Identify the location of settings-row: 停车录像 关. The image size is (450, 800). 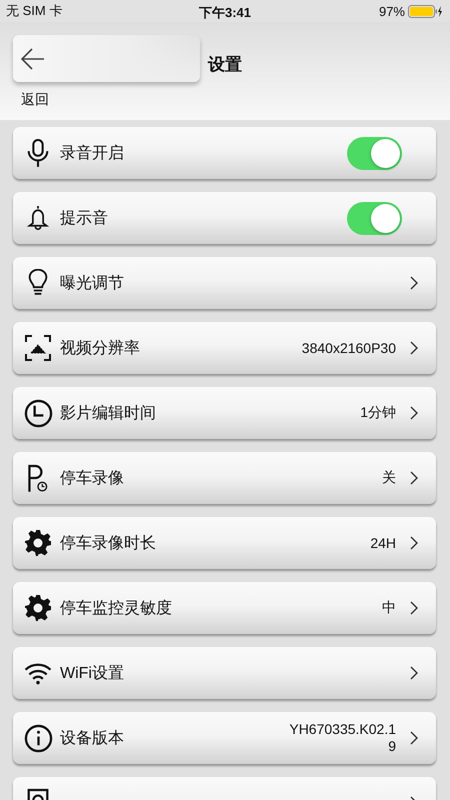
(224, 478).